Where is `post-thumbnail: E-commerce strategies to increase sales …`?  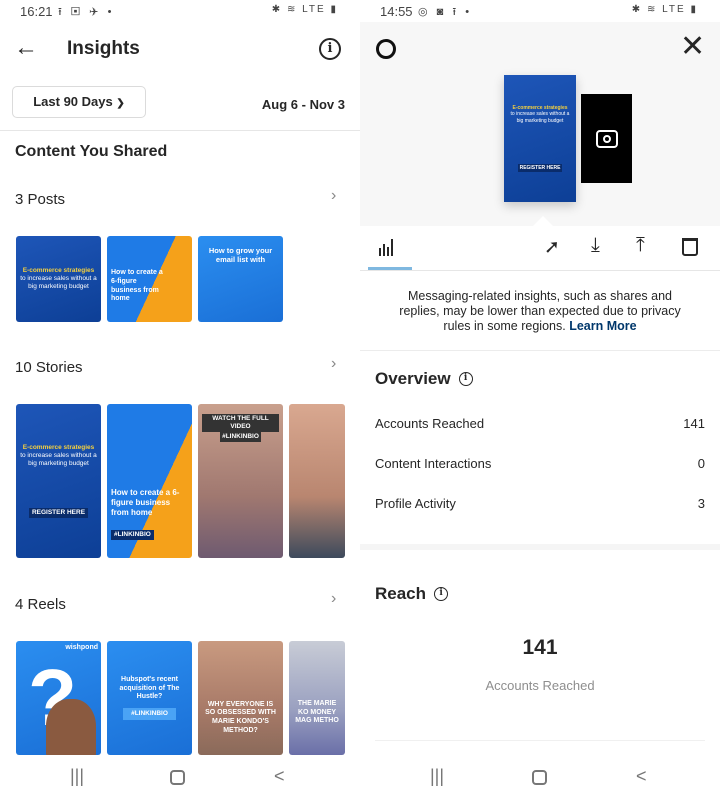 post-thumbnail: E-commerce strategies to increase sales … is located at coordinates (58, 279).